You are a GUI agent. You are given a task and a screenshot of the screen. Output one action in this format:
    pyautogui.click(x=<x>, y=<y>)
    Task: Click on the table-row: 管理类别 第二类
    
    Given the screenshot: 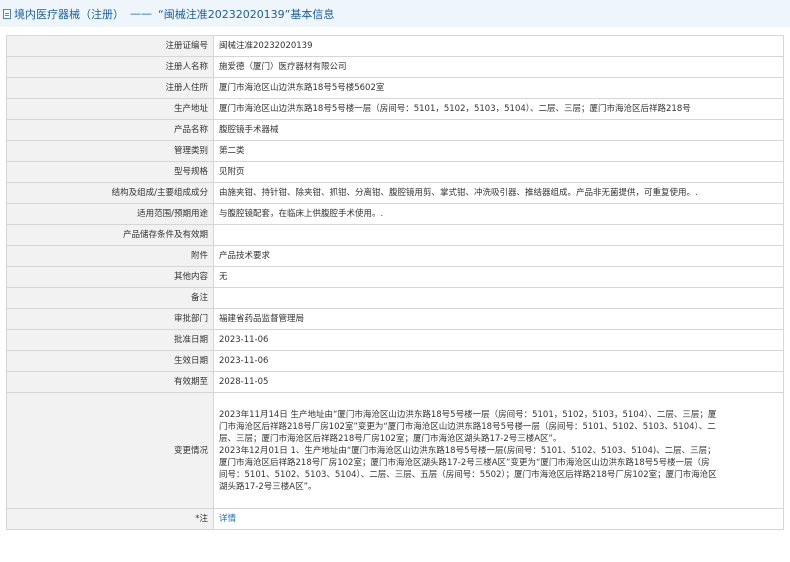 What is the action you would take?
    pyautogui.click(x=395, y=151)
    